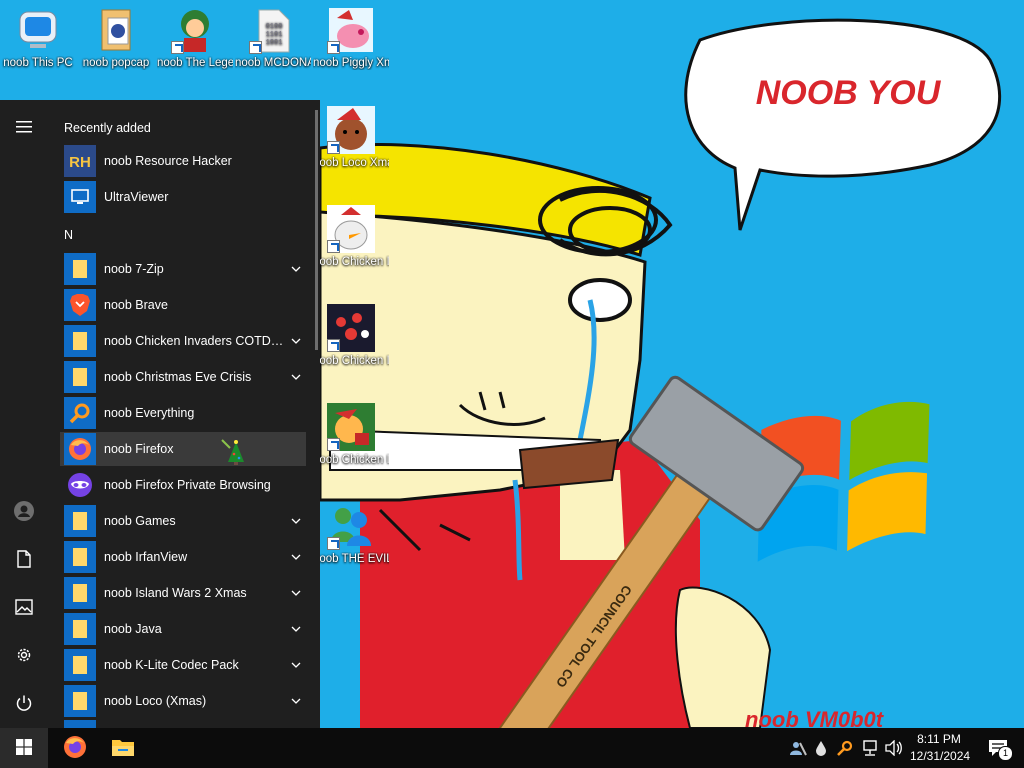 The height and width of the screenshot is (768, 1024). I want to click on app-item-ultraviewer: UltraViewer, so click(183, 197).